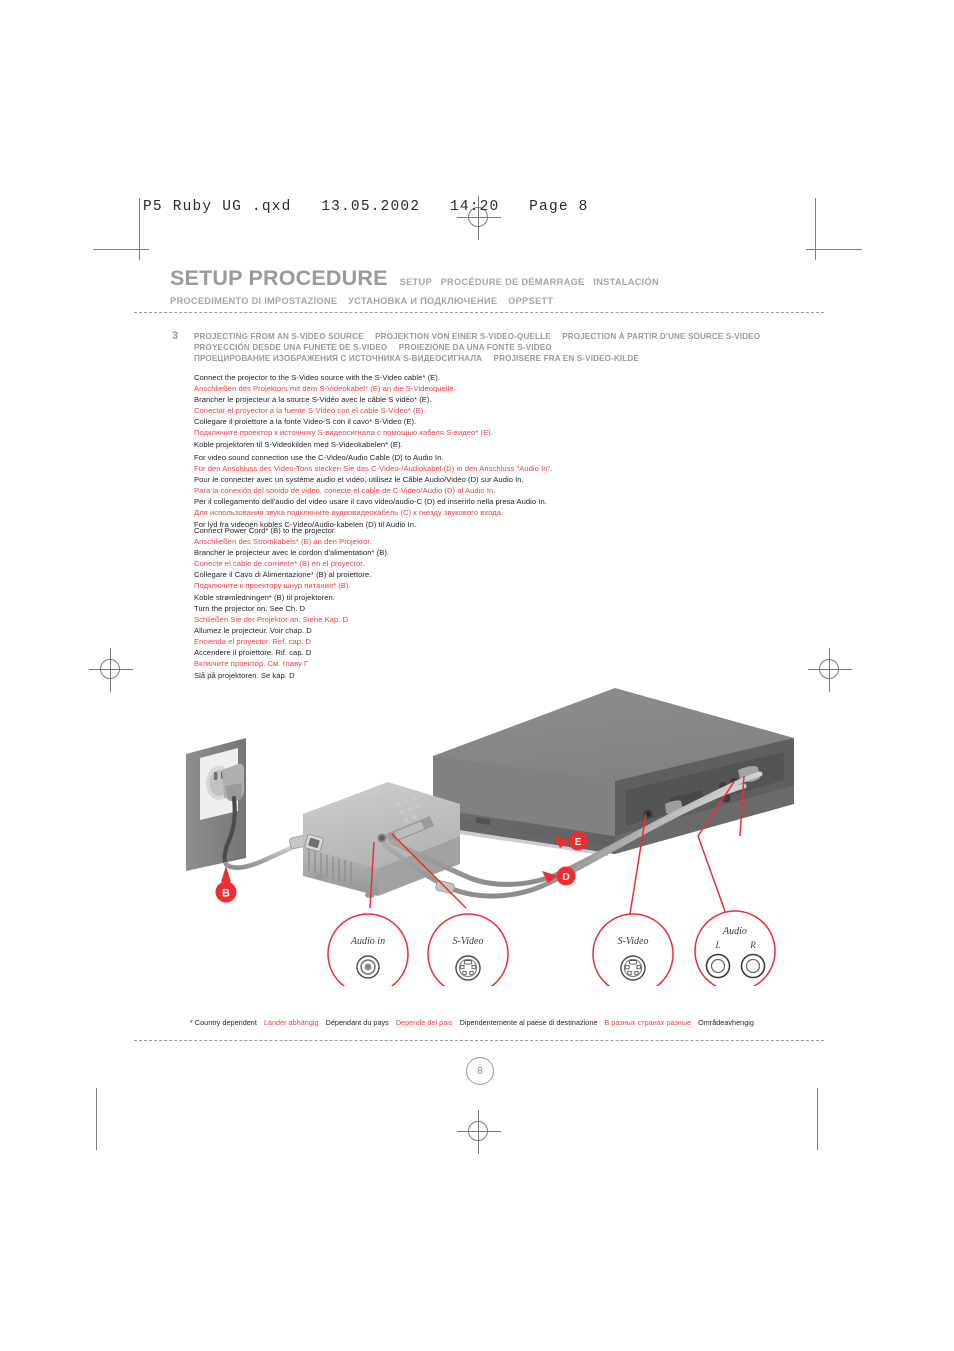 The image size is (954, 1351). What do you see at coordinates (250, 608) in the screenshot?
I see `instruction-line: Turn the projector on. See Ch. D` at bounding box center [250, 608].